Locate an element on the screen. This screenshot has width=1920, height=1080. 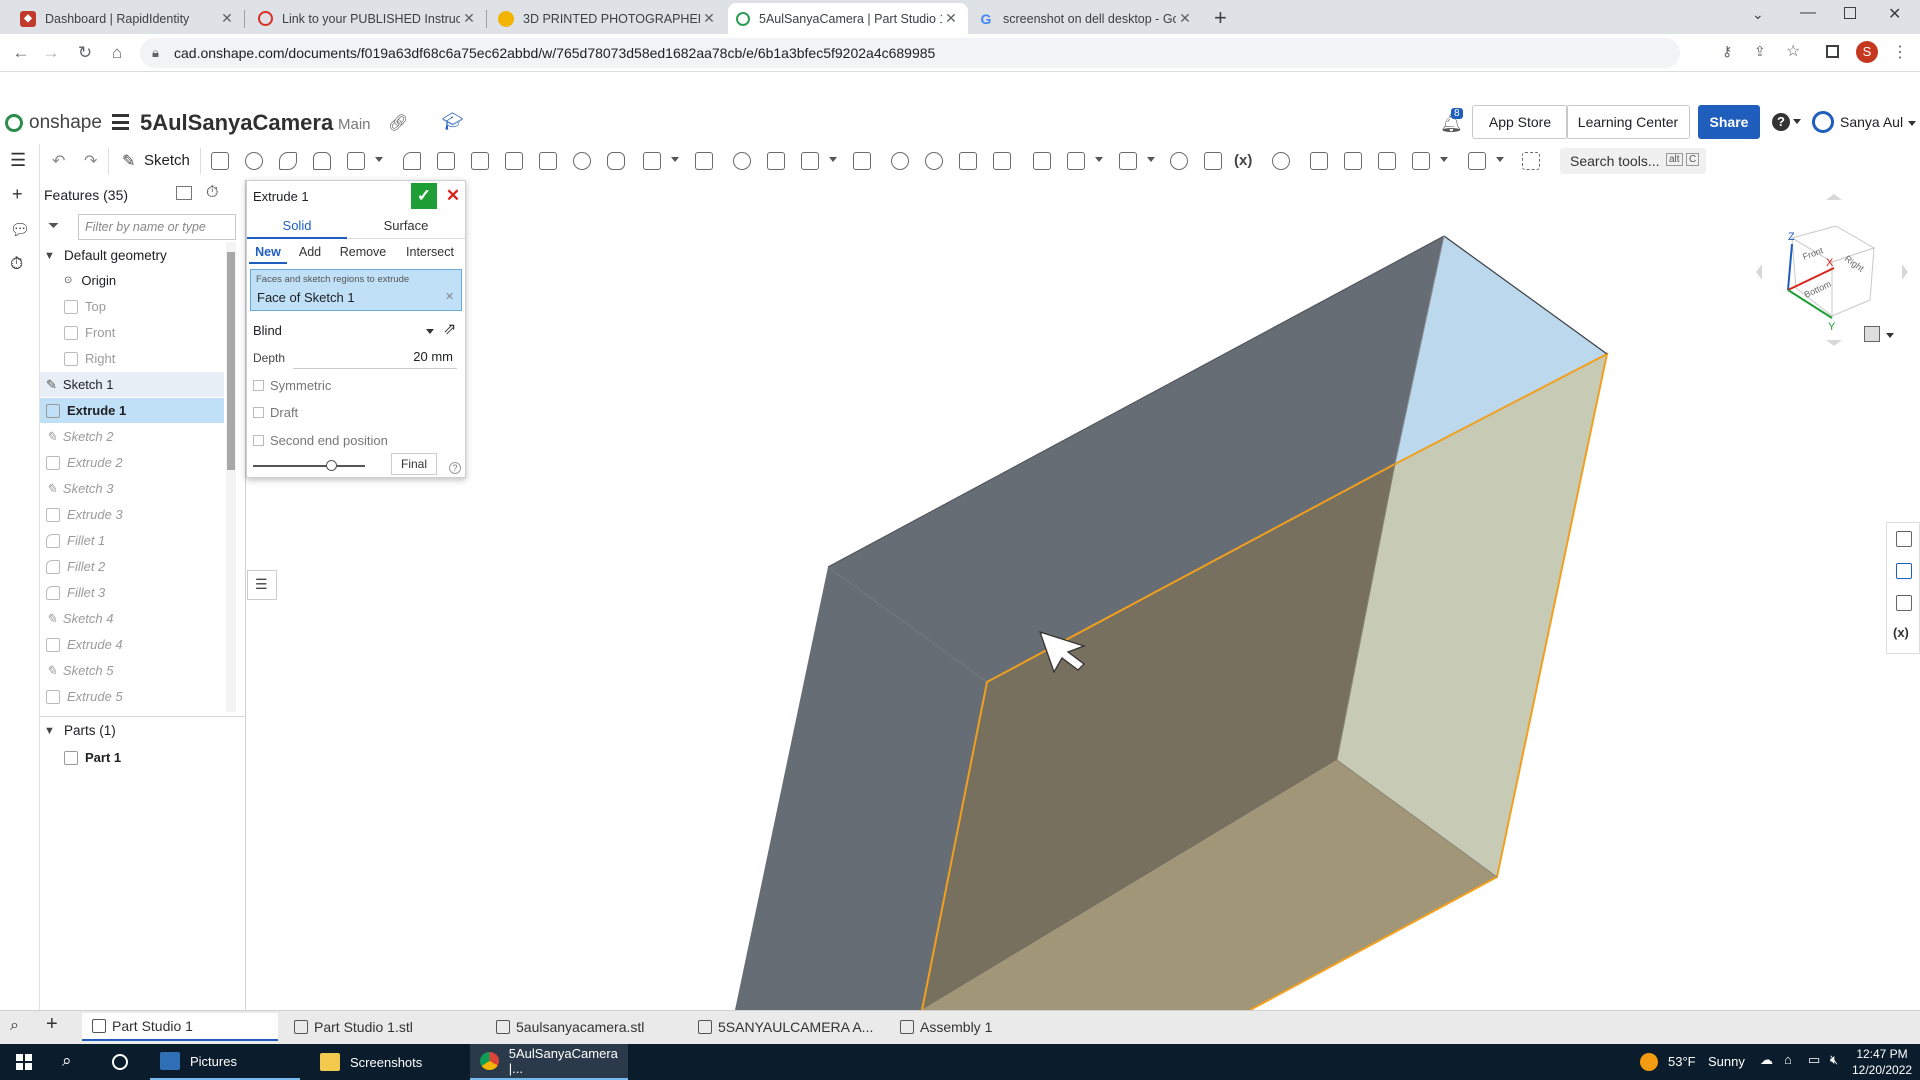
slider-handle is located at coordinates (331, 465).